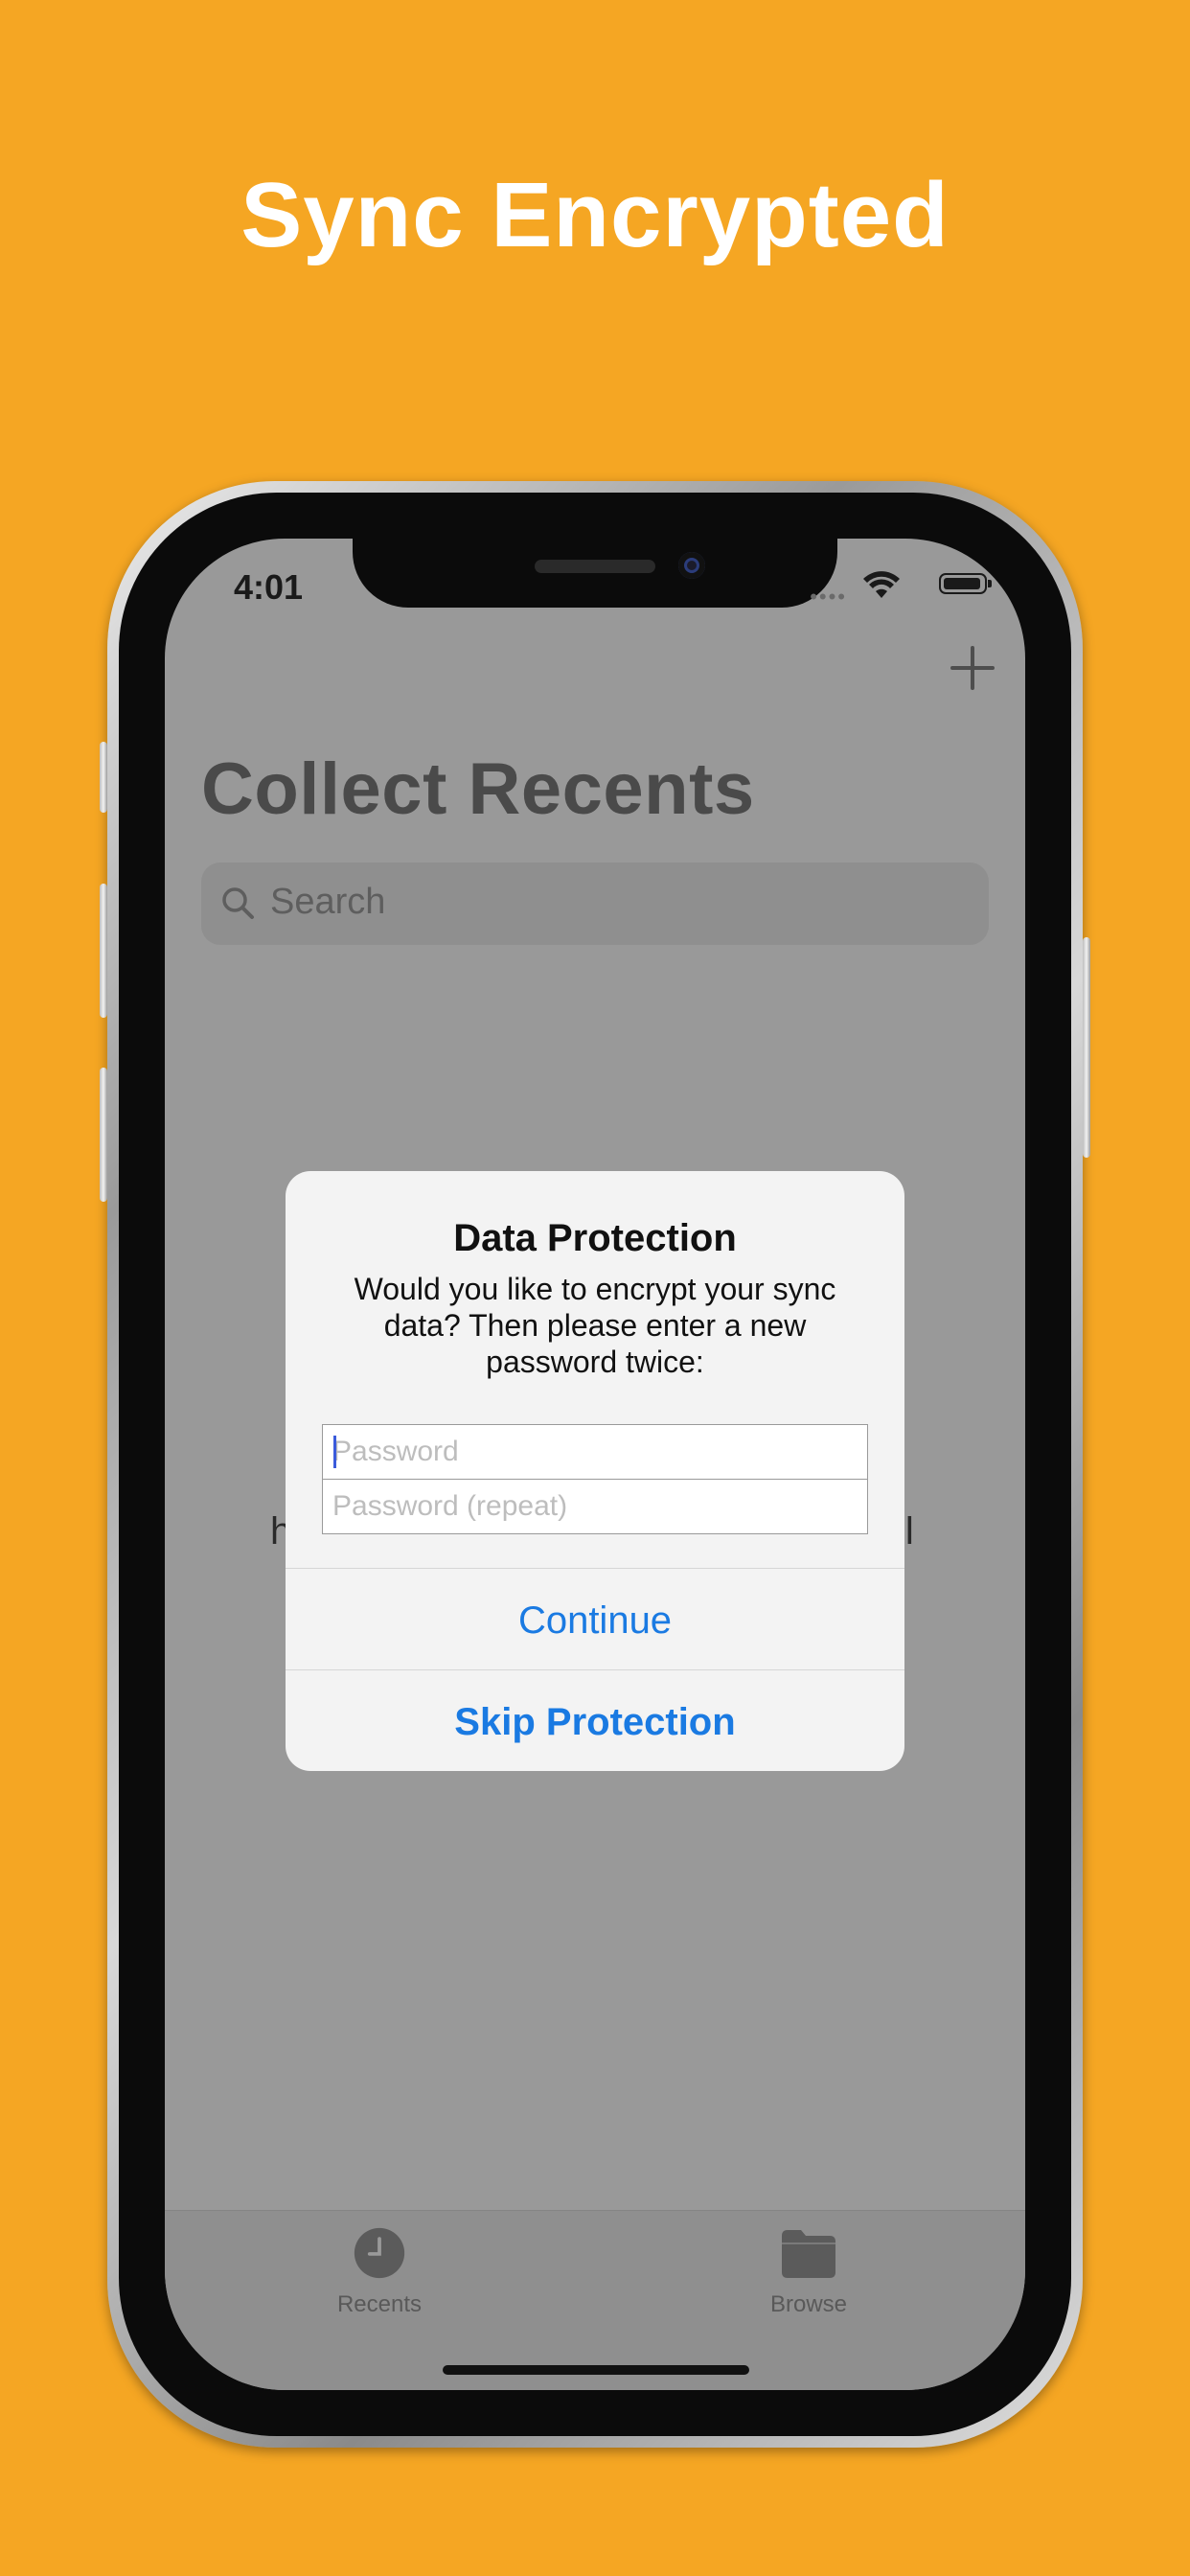  Describe the element at coordinates (809, 2304) in the screenshot. I see `tab-browse-label: Browse` at that location.